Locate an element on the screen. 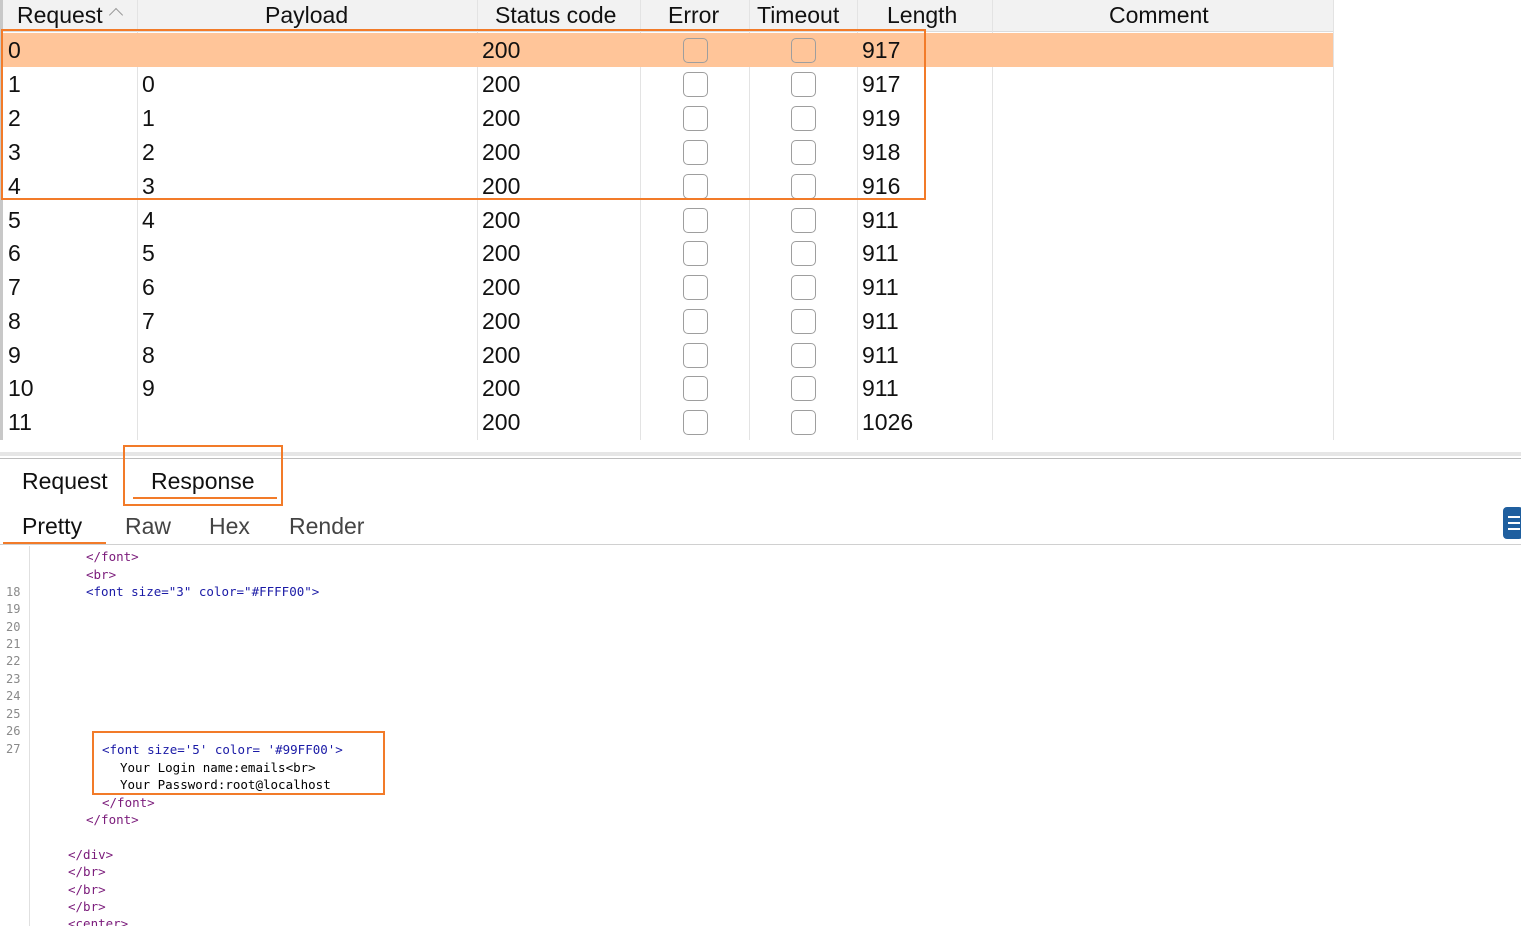  tab-hex: Hex is located at coordinates (229, 526).